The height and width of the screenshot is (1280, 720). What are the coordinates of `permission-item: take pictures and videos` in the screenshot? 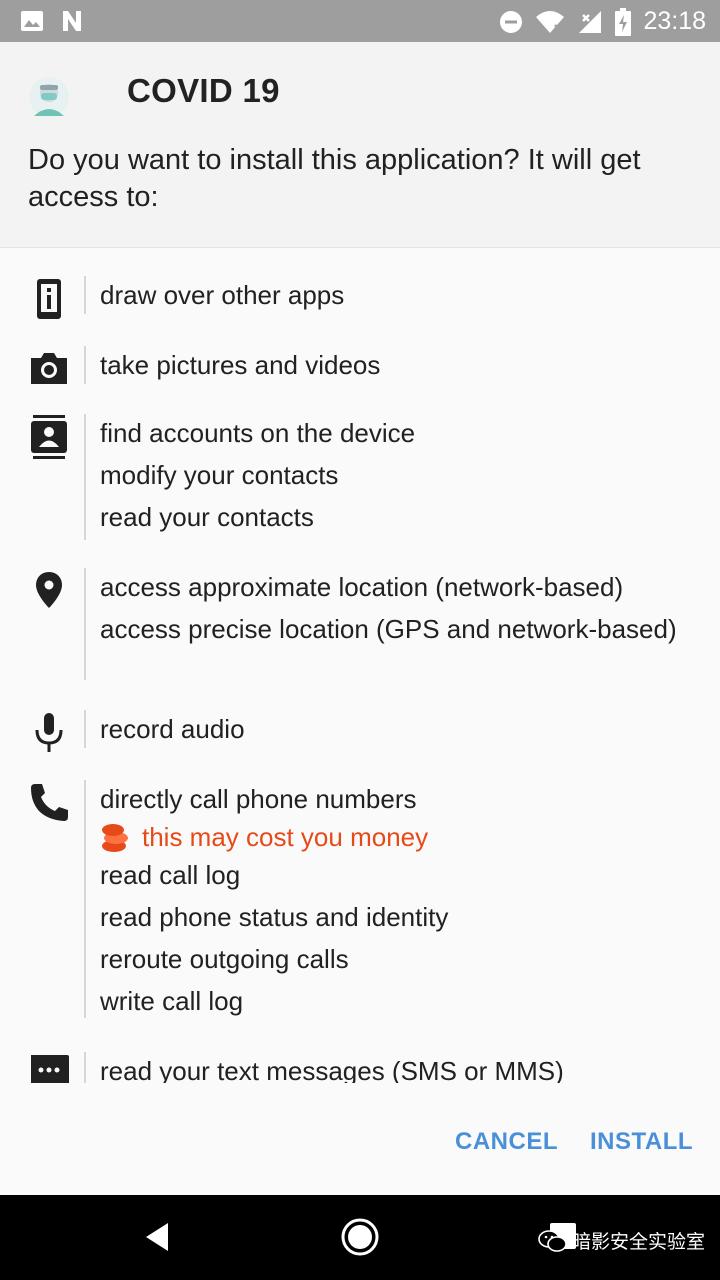 It's located at (240, 365).